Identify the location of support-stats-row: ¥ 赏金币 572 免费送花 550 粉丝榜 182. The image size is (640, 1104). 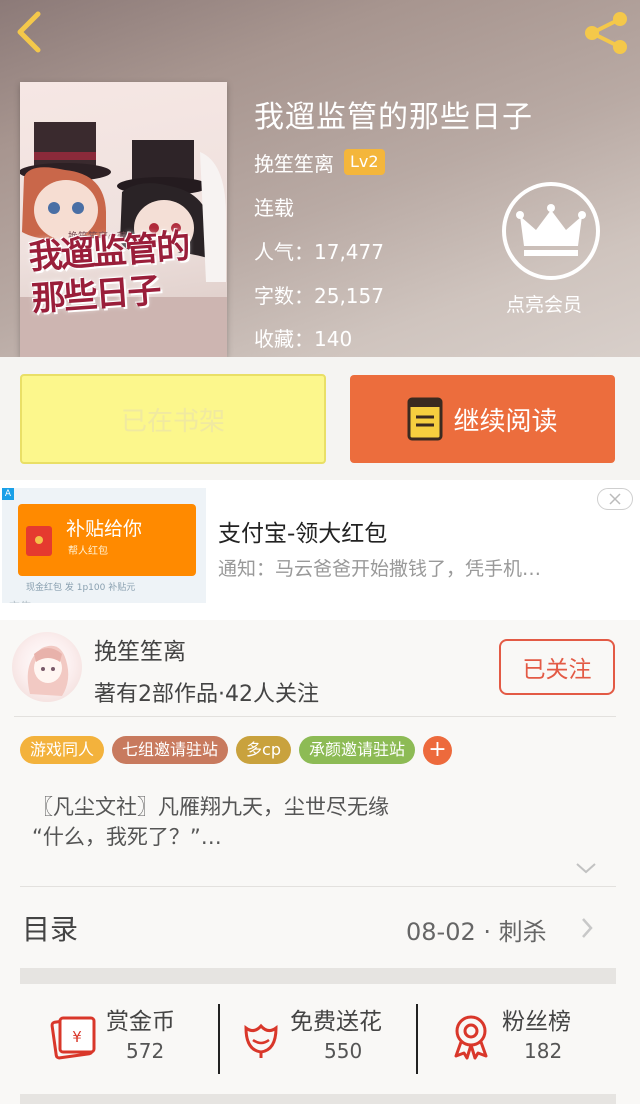
(320, 1039).